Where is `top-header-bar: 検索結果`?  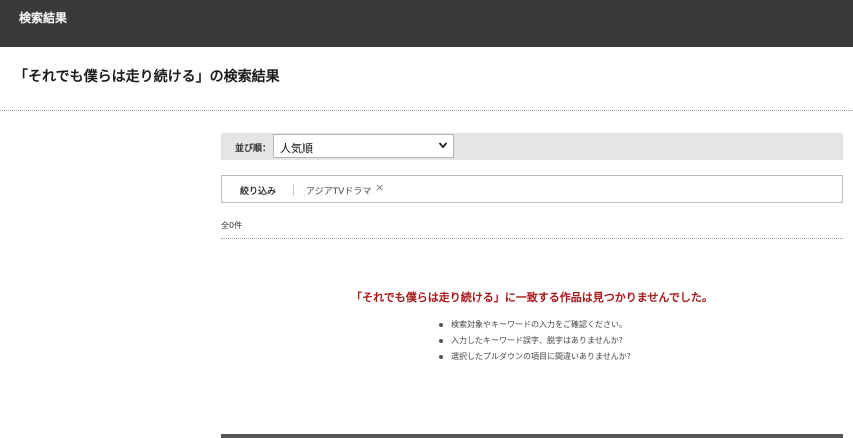
top-header-bar: 検索結果 is located at coordinates (426, 23).